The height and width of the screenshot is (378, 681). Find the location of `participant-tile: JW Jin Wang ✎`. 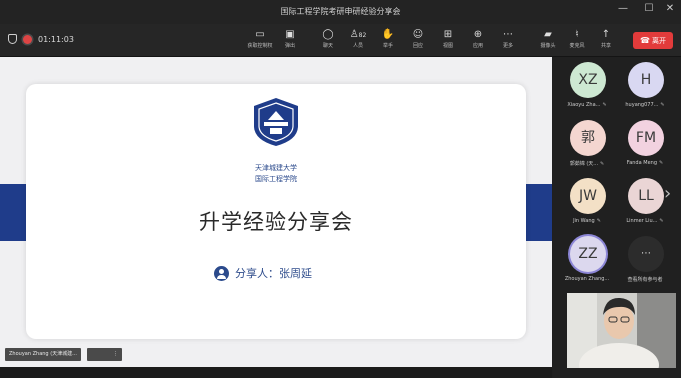

participant-tile: JW Jin Wang ✎ is located at coordinates (587, 201).